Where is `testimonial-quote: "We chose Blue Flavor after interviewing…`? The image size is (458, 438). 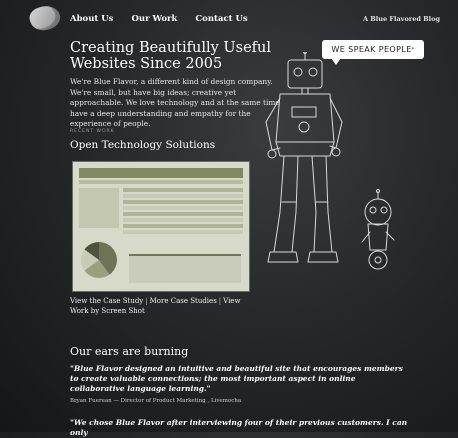
testimonial-quote: "We chose Blue Flavor after interviewing… is located at coordinates (239, 427).